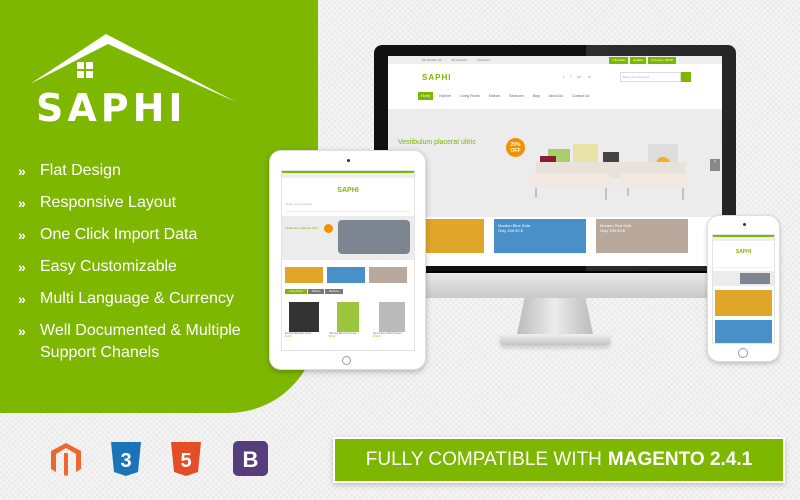 This screenshot has width=800, height=500. What do you see at coordinates (348, 190) in the screenshot?
I see `tablet-logo: SAPHI` at bounding box center [348, 190].